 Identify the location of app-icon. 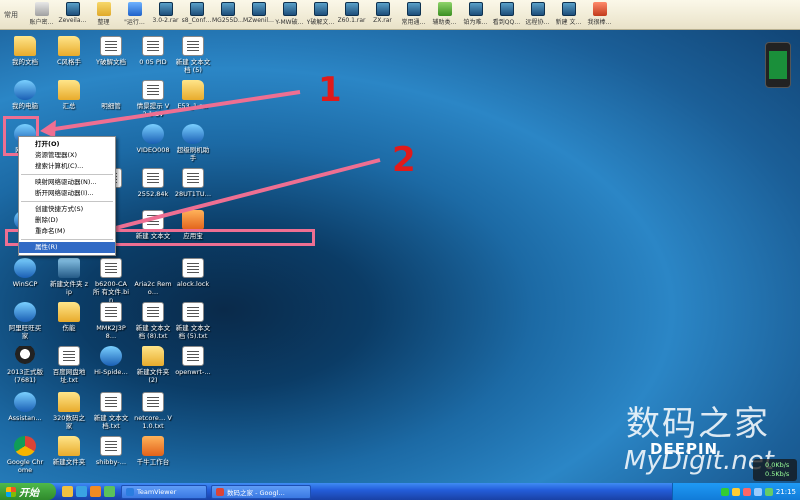
(109, 491).